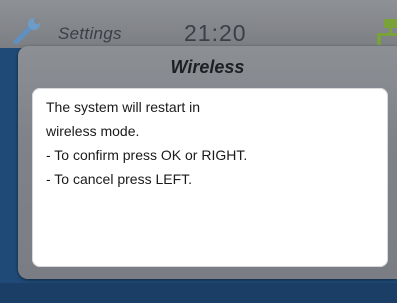 This screenshot has height=303, width=397. I want to click on message-line: - To confirm press OK or RIGHT., so click(147, 155).